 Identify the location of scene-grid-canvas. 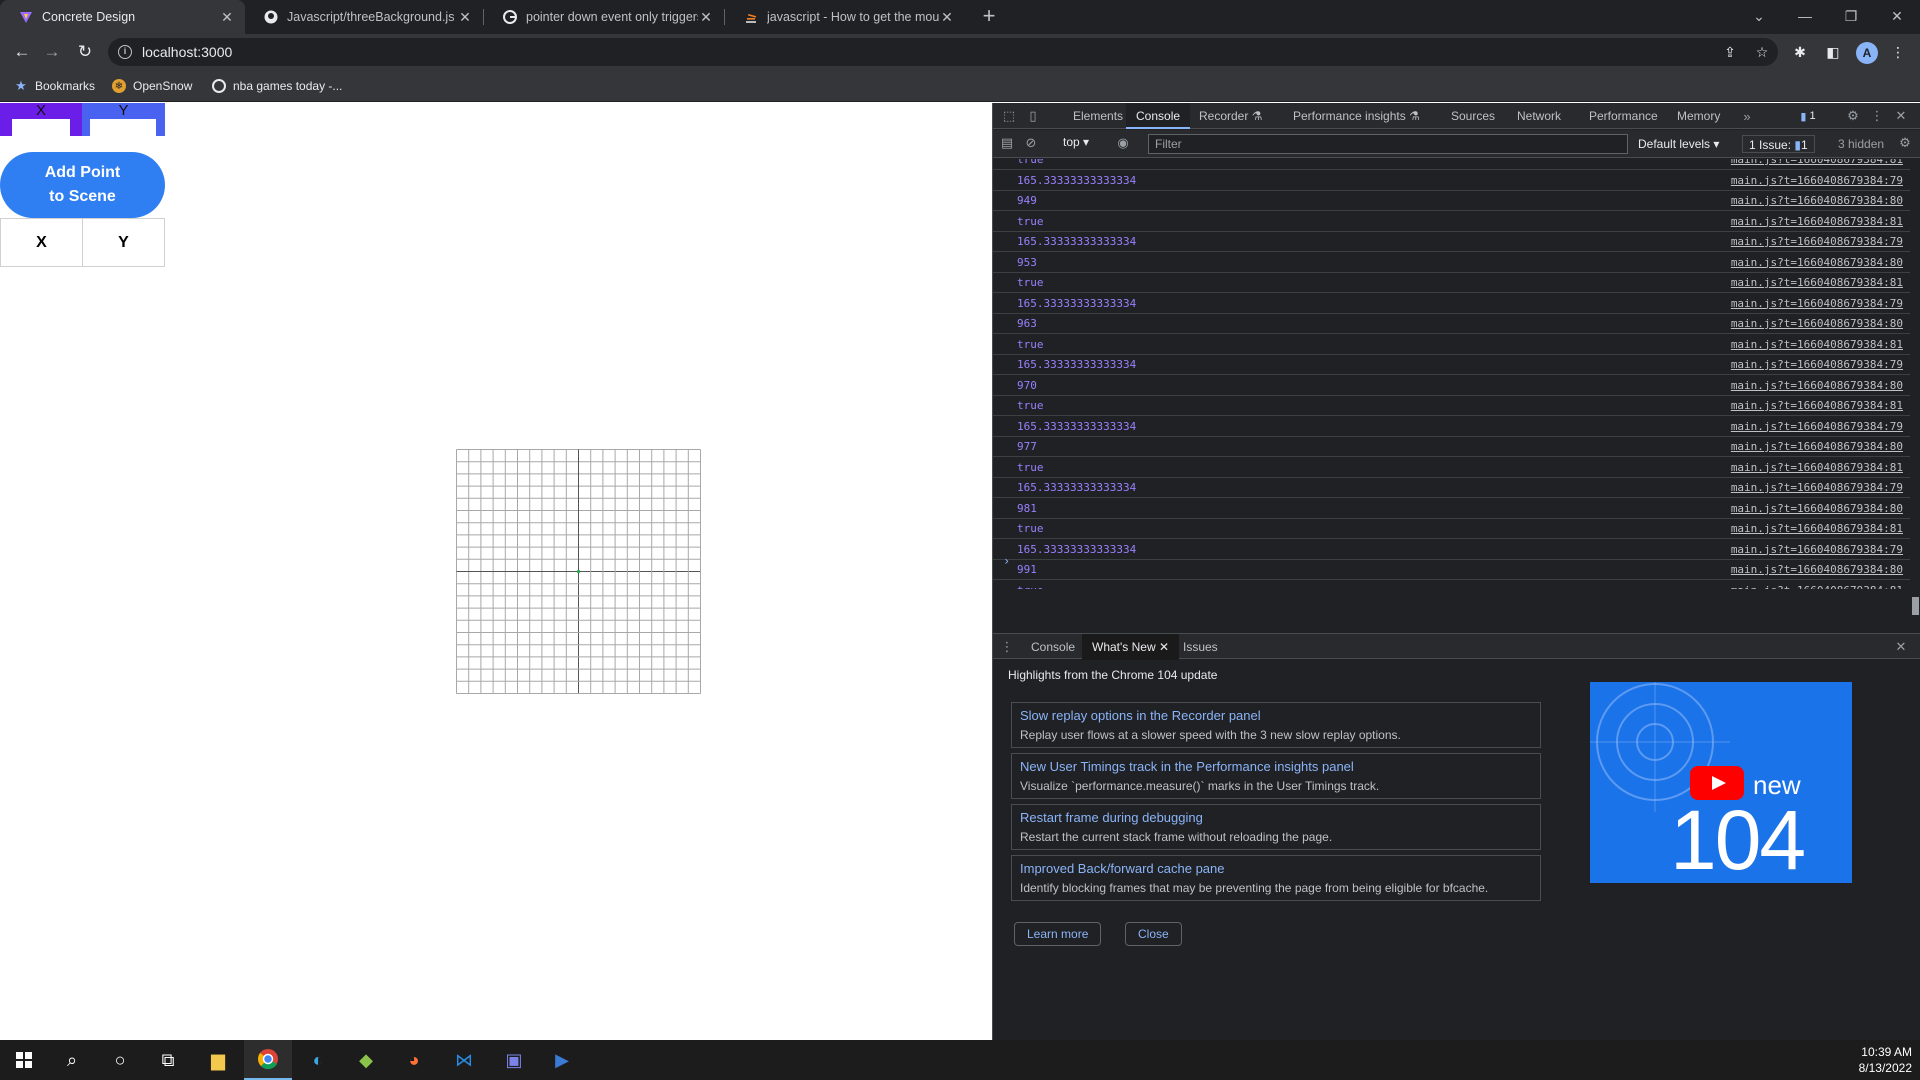
(578, 571).